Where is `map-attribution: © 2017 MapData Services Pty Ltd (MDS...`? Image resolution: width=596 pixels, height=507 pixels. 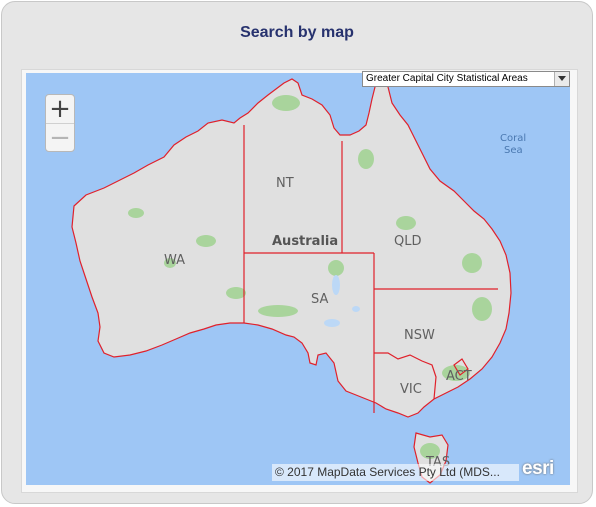 map-attribution: © 2017 MapData Services Pty Ltd (MDS... is located at coordinates (395, 472).